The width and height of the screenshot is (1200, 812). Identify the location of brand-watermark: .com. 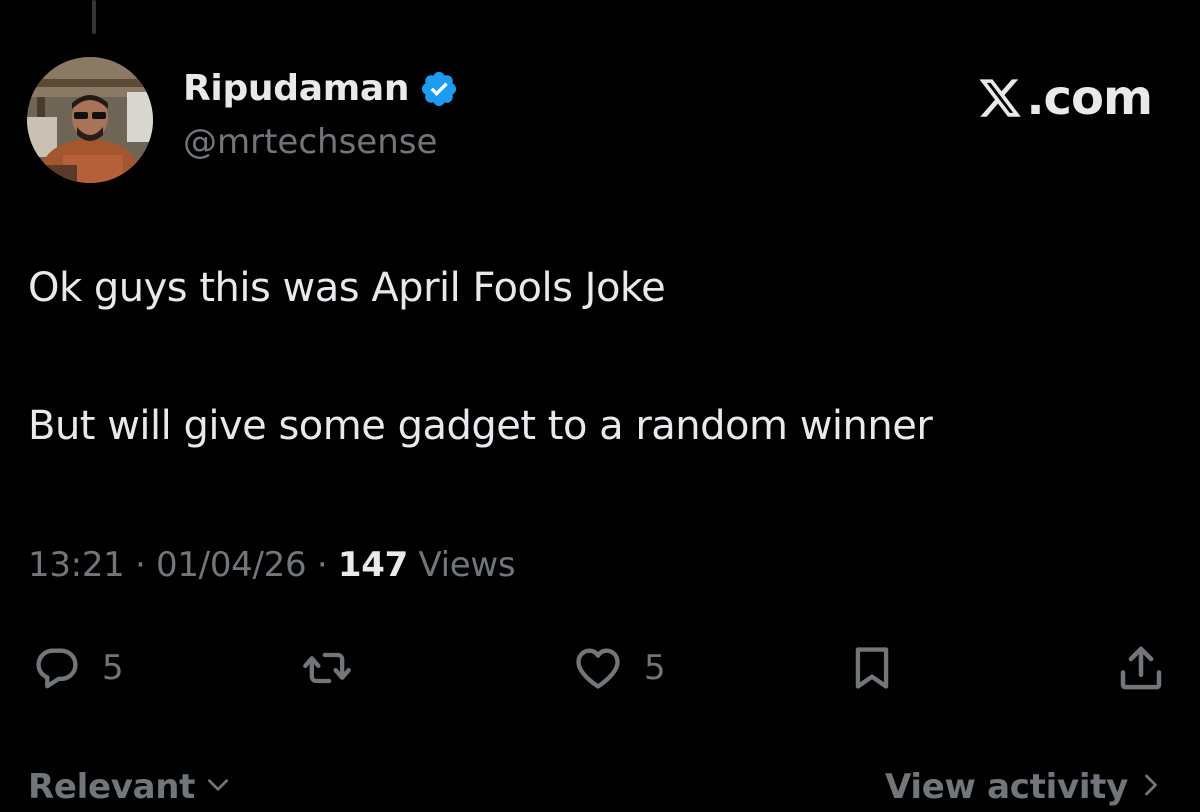
(1064, 98).